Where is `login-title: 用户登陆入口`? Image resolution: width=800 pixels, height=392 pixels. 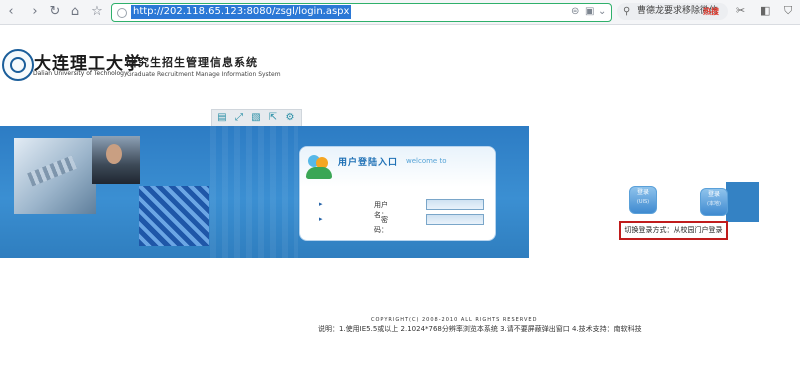 login-title: 用户登陆入口 is located at coordinates (368, 163).